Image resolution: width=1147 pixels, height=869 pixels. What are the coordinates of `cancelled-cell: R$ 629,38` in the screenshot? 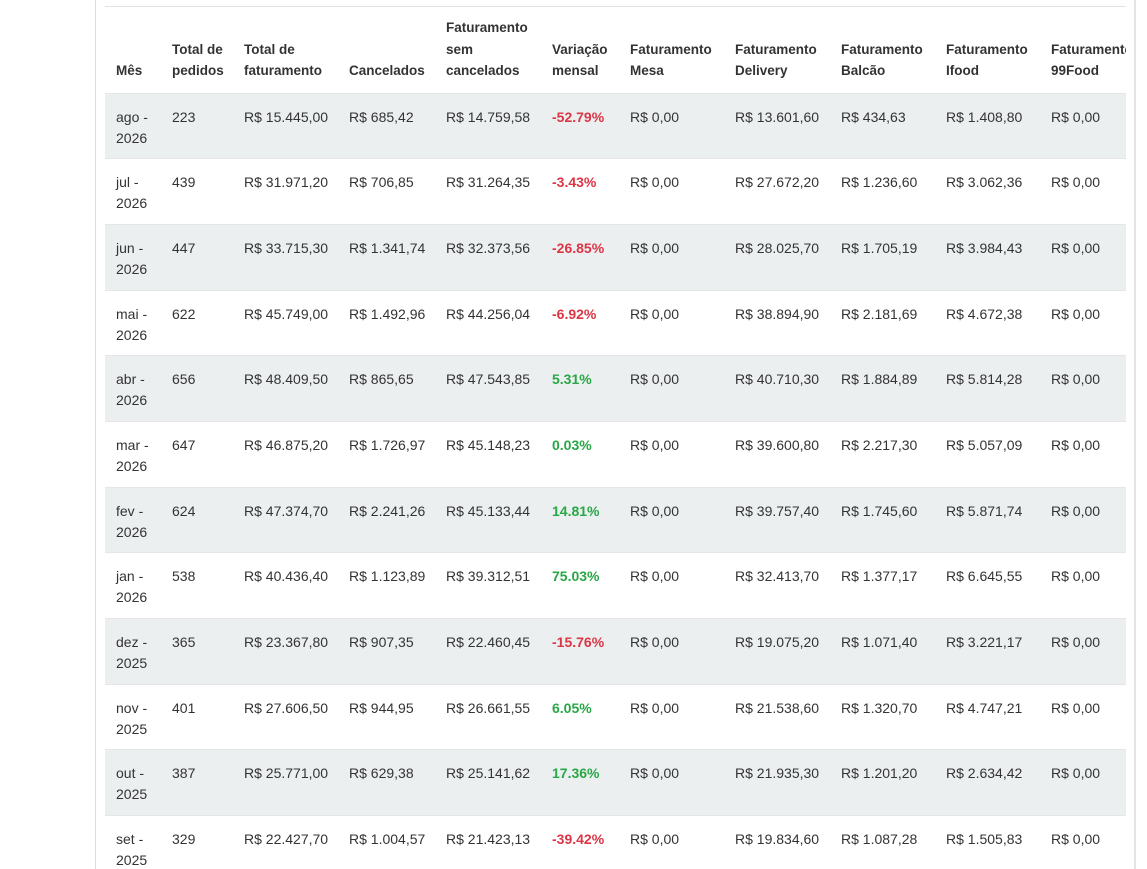 It's located at (386, 782).